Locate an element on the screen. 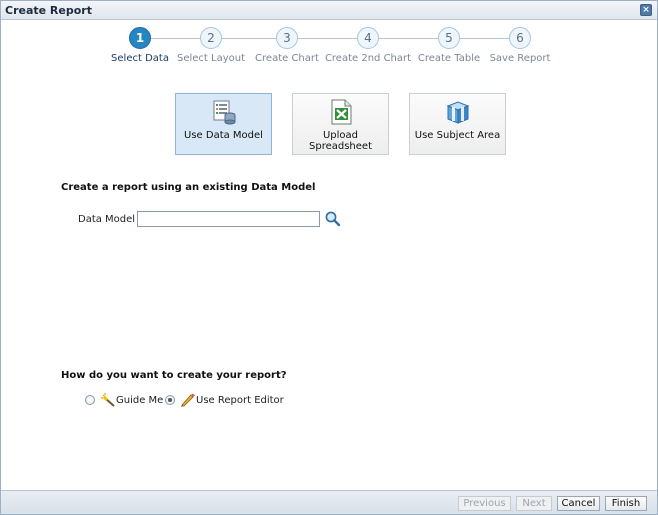 The image size is (658, 515). step-number: 4 is located at coordinates (368, 38).